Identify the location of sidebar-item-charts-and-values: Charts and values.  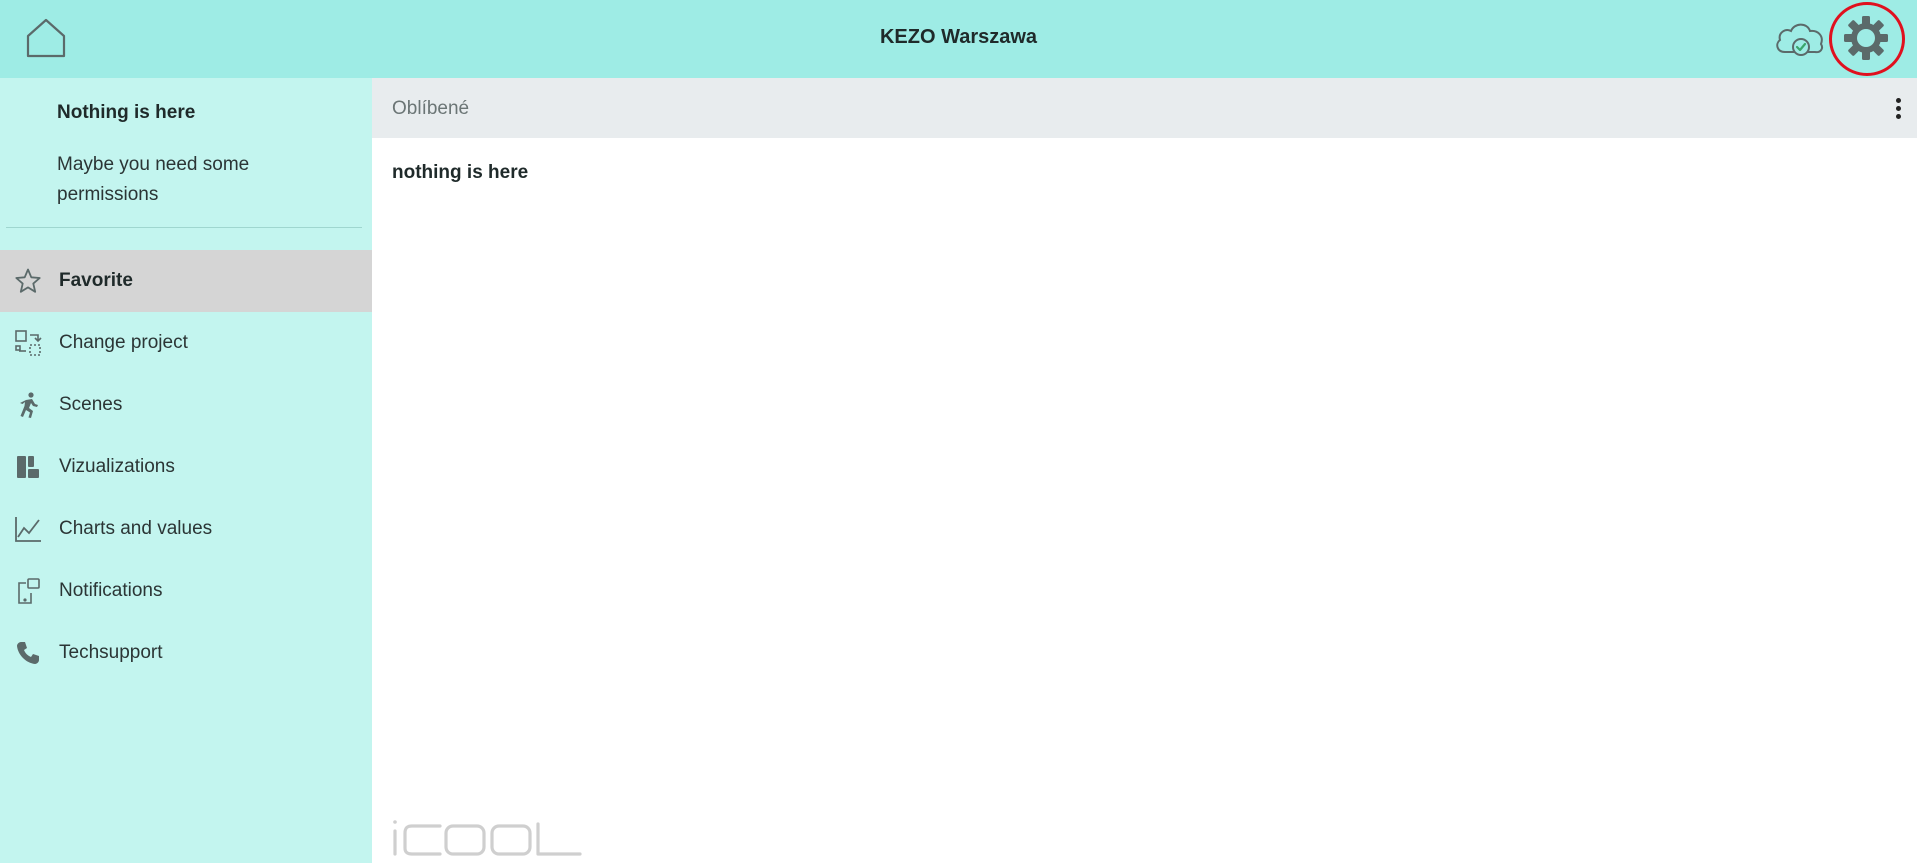
(186, 529).